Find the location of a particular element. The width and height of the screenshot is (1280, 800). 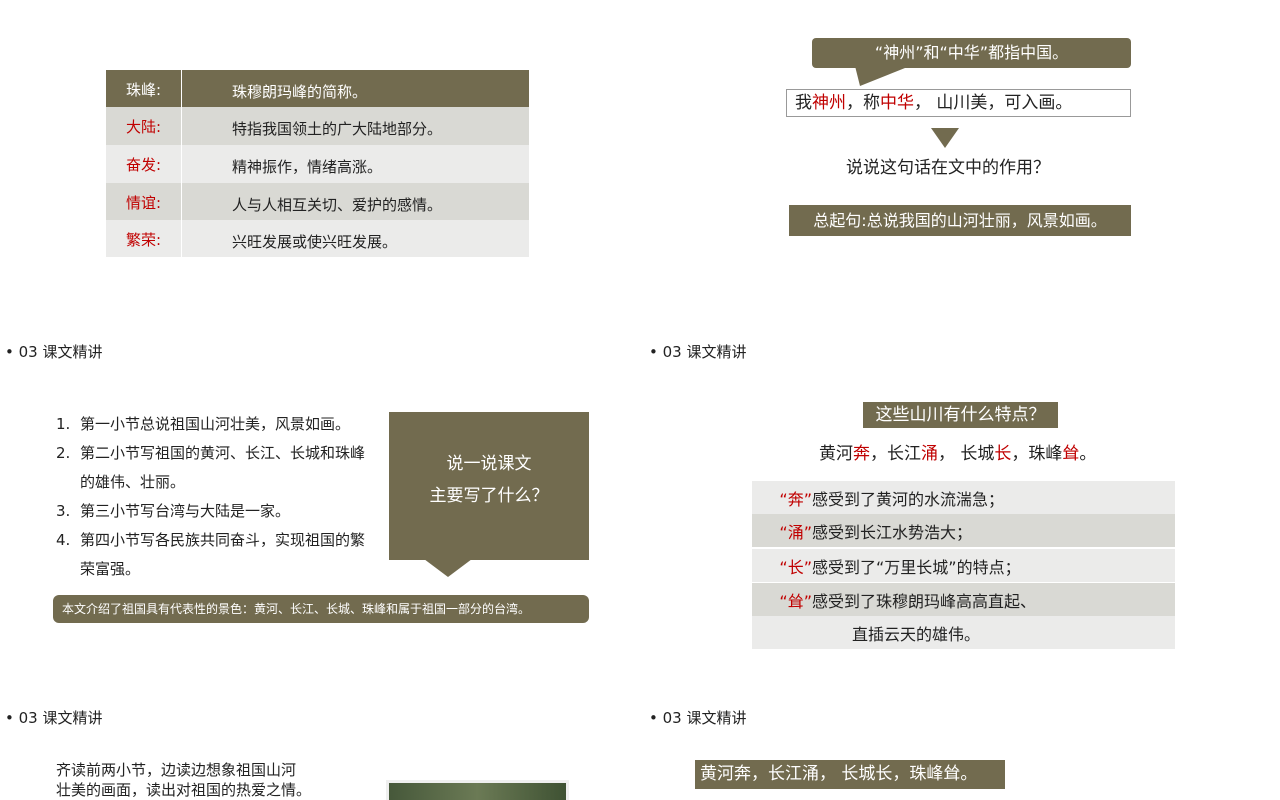

vocab-term: 情谊: is located at coordinates (144, 201).